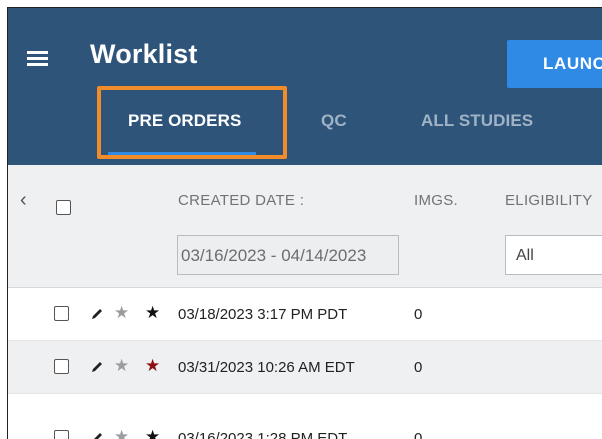 The height and width of the screenshot is (439, 602). What do you see at coordinates (549, 200) in the screenshot?
I see `column-header-eligibility: ELIGIBILITY` at bounding box center [549, 200].